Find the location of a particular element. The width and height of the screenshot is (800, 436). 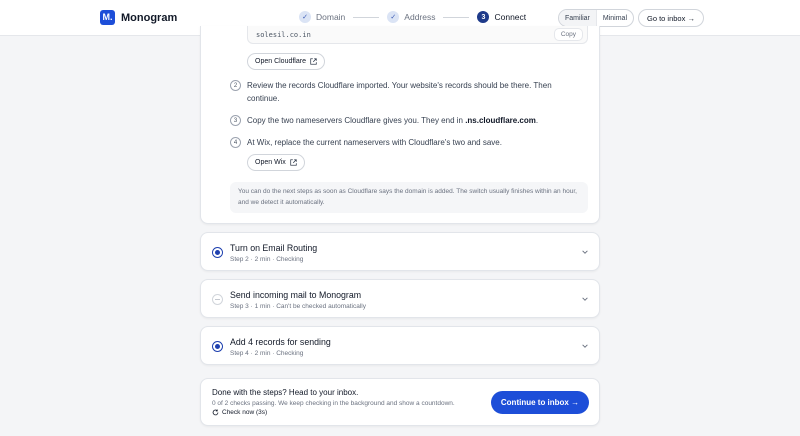

stepper-step-domain: ✓ Domain is located at coordinates (322, 17).